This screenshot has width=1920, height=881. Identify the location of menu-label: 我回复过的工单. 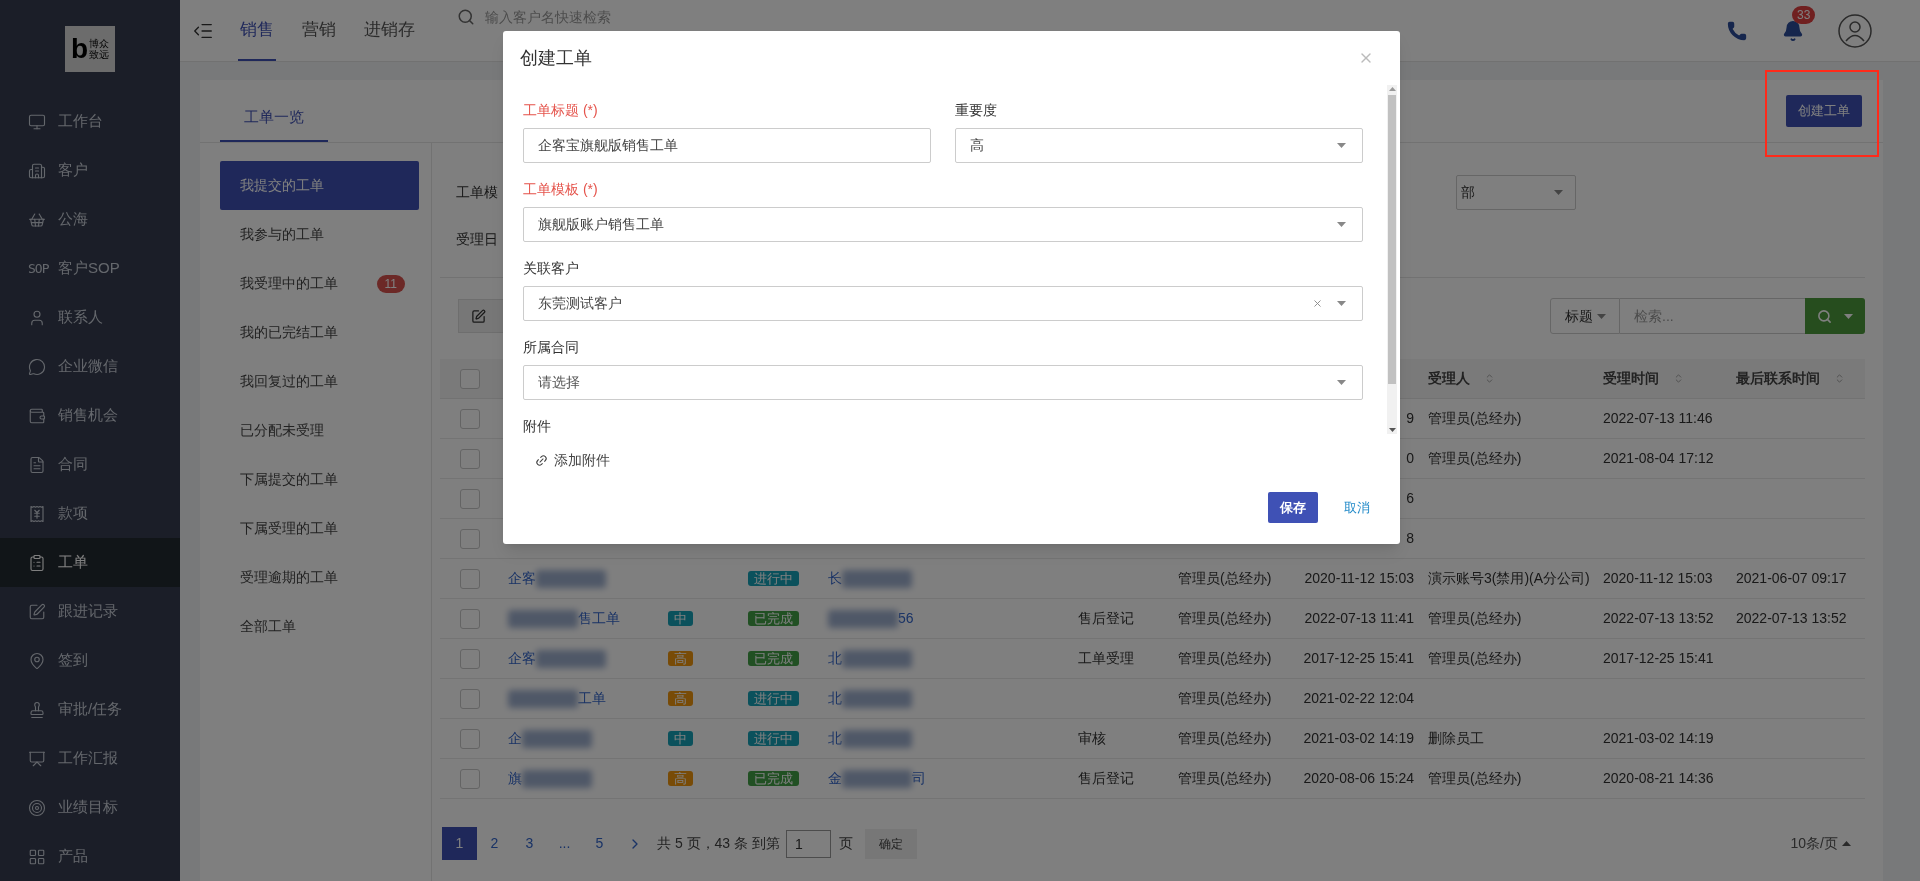
(289, 381).